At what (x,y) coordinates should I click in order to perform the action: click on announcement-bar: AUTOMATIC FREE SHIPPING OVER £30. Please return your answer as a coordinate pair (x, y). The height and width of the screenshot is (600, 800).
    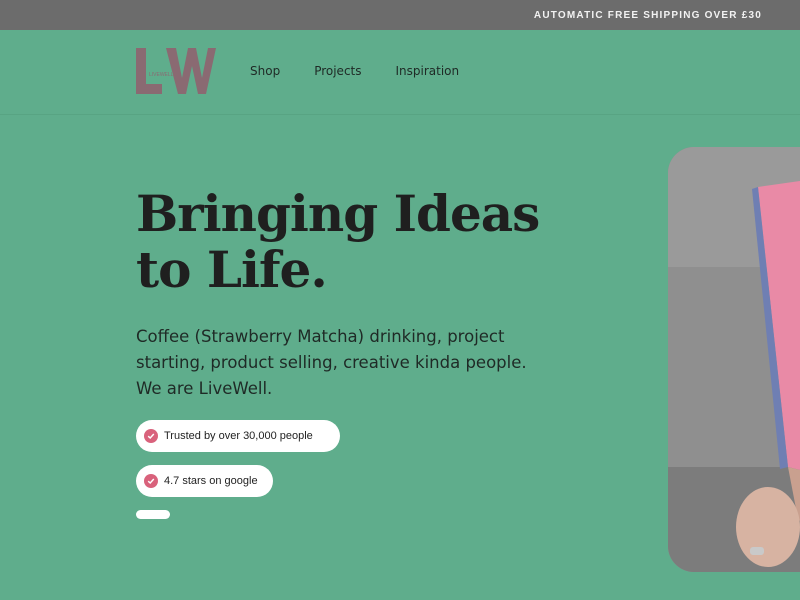
    Looking at the image, I should click on (400, 15).